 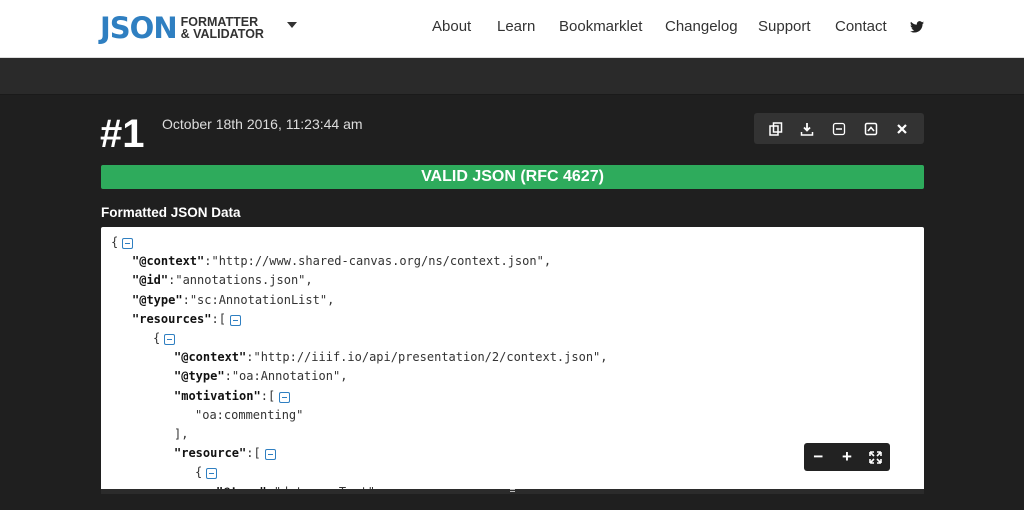 What do you see at coordinates (701, 26) in the screenshot?
I see `nav-changelog: Changelog` at bounding box center [701, 26].